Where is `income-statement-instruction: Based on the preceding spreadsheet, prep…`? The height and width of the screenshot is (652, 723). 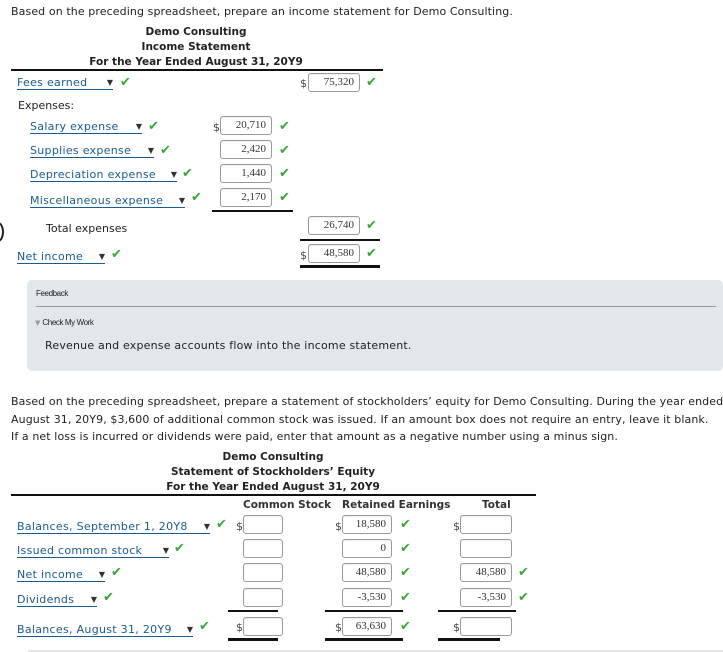 income-statement-instruction: Based on the preceding spreadsheet, prep… is located at coordinates (262, 11).